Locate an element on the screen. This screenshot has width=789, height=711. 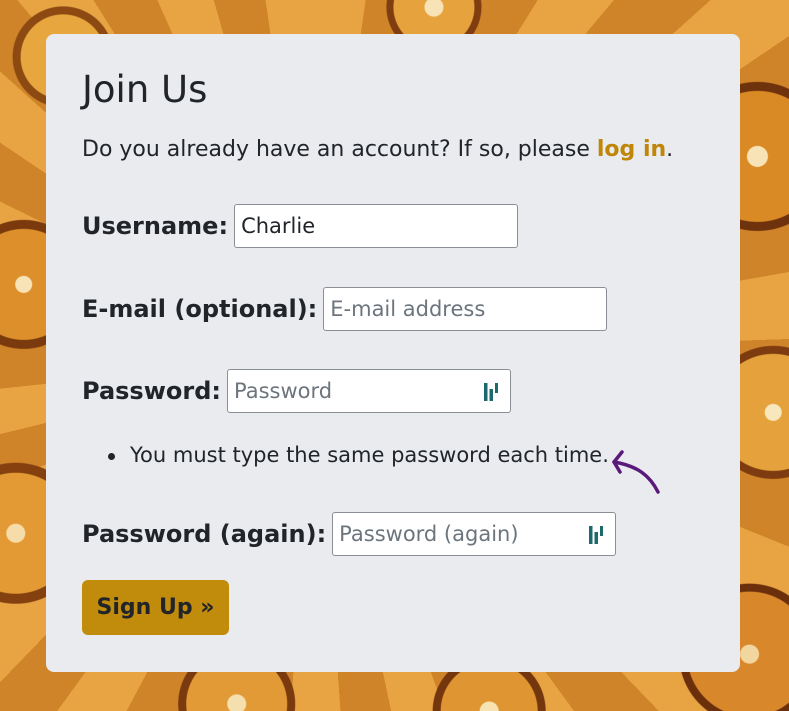
password-row: Password: is located at coordinates (296, 391).